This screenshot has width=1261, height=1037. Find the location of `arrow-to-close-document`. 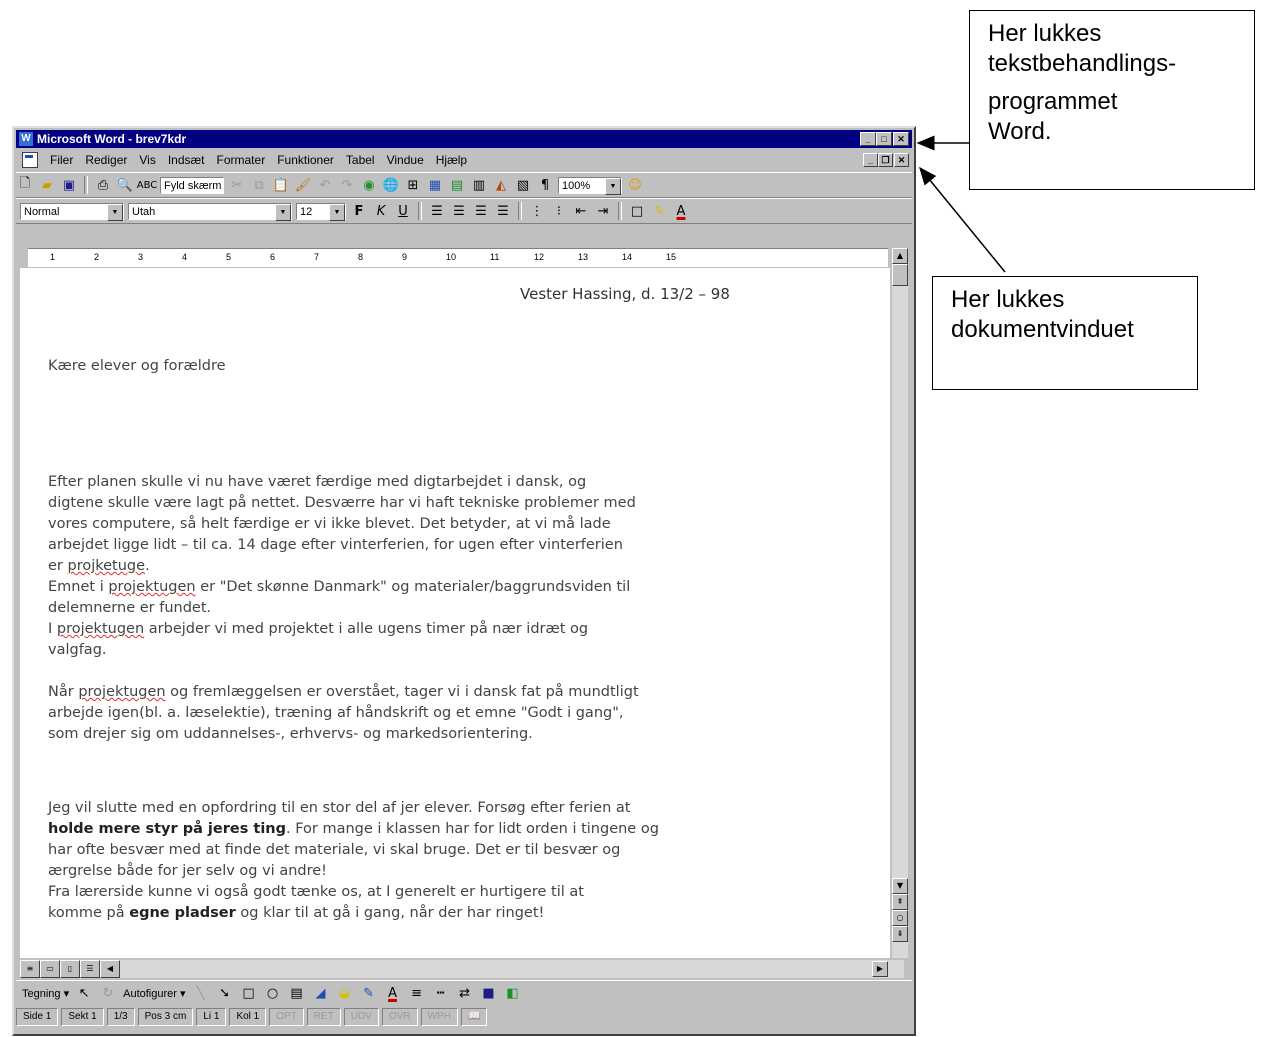

arrow-to-close-document is located at coordinates (962, 219).